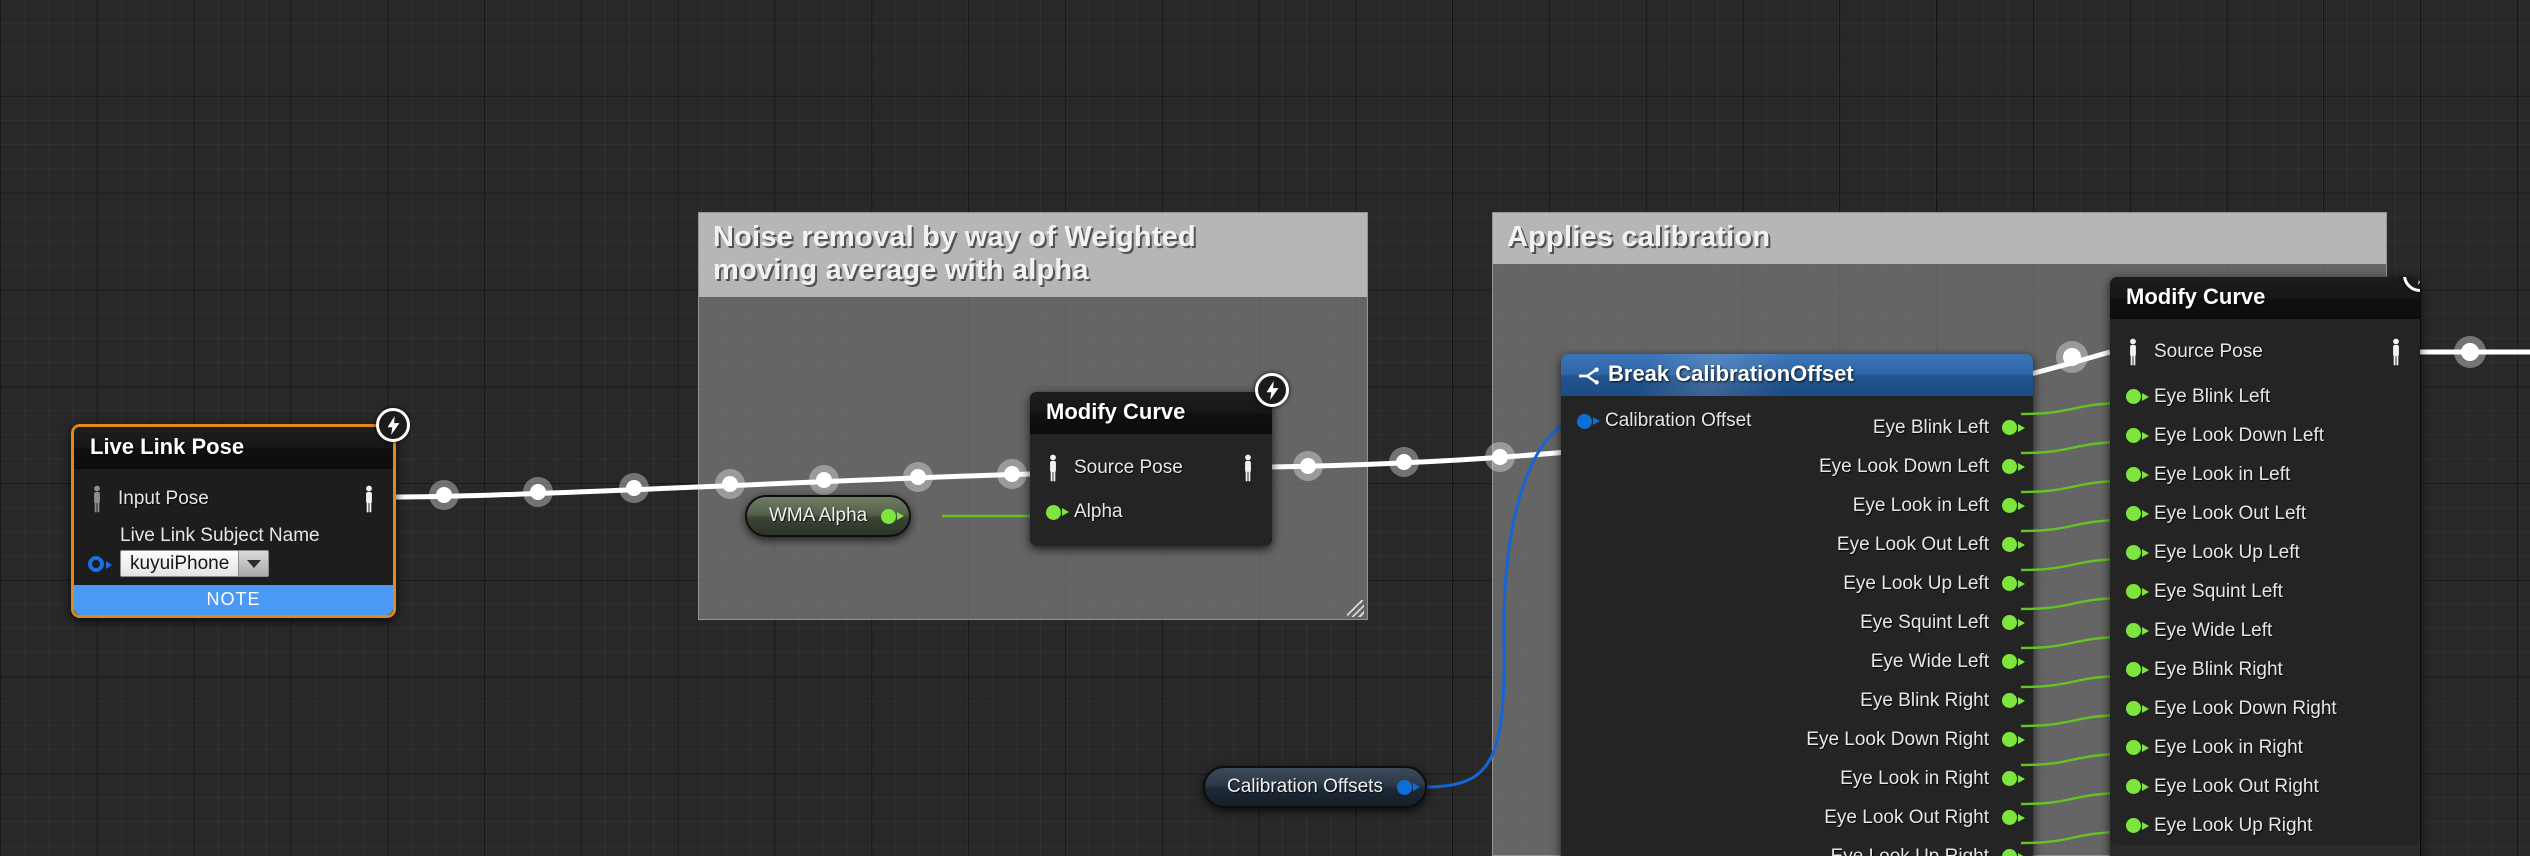  Describe the element at coordinates (1797, 466) in the screenshot. I see `break-output-pin-row: Eye Look Down Left` at that location.